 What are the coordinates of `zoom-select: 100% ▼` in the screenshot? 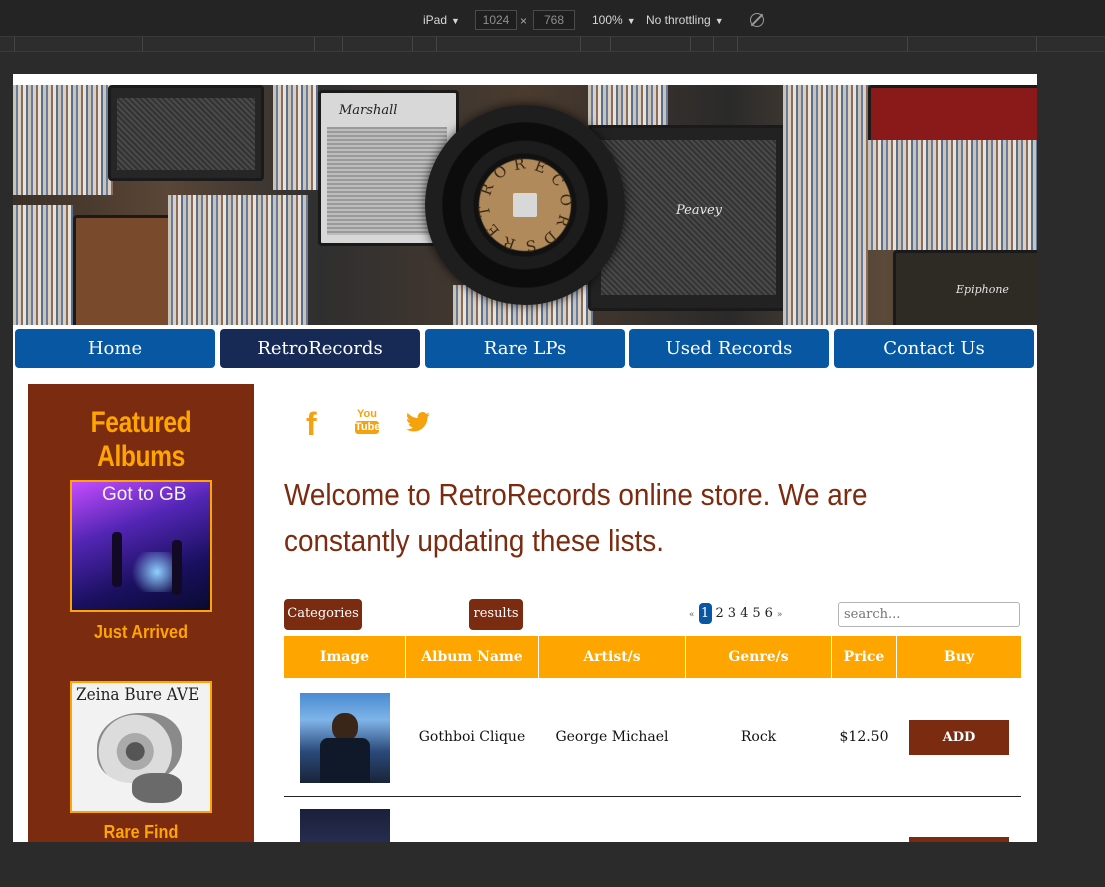 It's located at (614, 20).